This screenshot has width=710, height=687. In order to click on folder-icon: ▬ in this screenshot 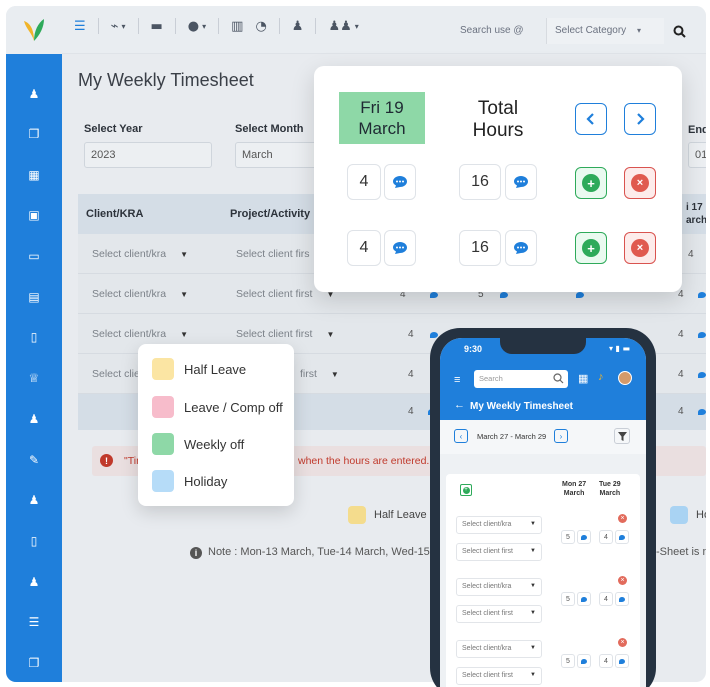, I will do `click(157, 26)`.